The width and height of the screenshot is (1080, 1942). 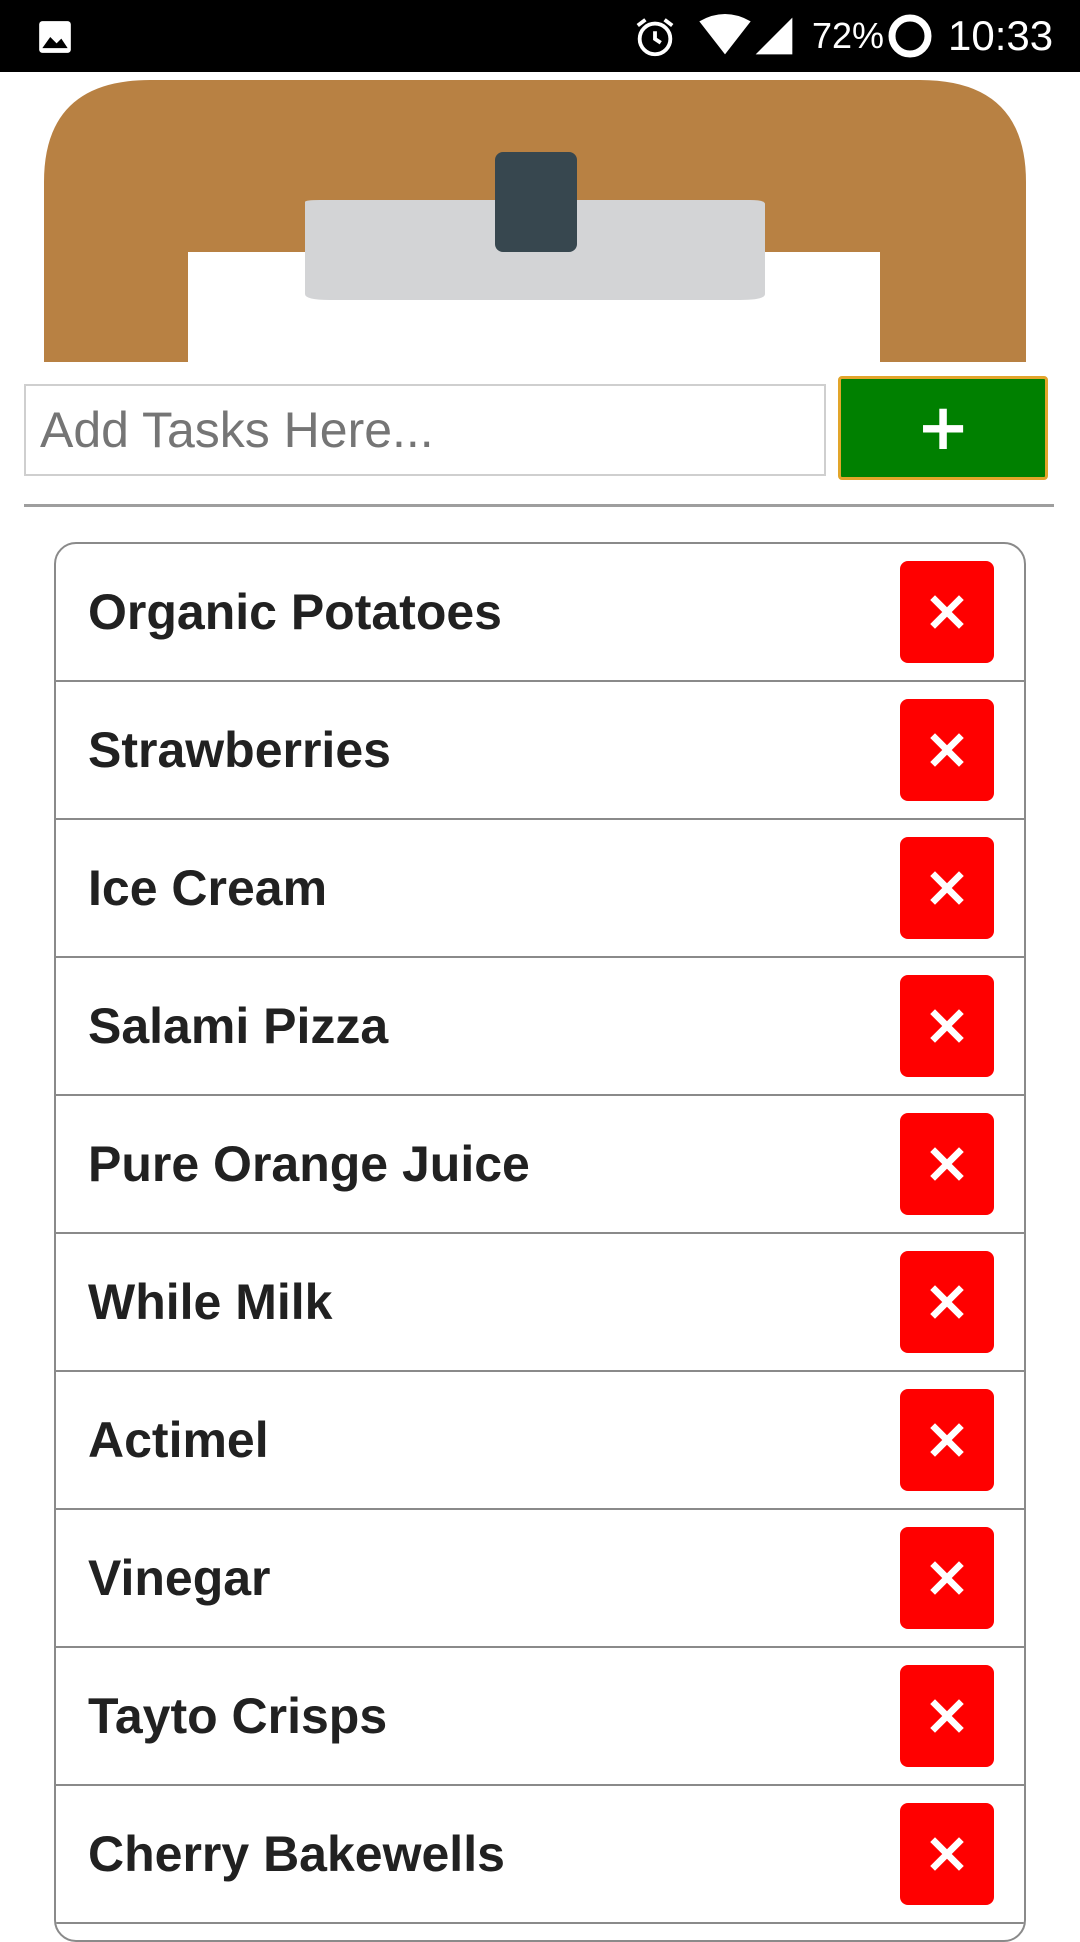 I want to click on task-label: Tayto Crisps, so click(x=238, y=1716).